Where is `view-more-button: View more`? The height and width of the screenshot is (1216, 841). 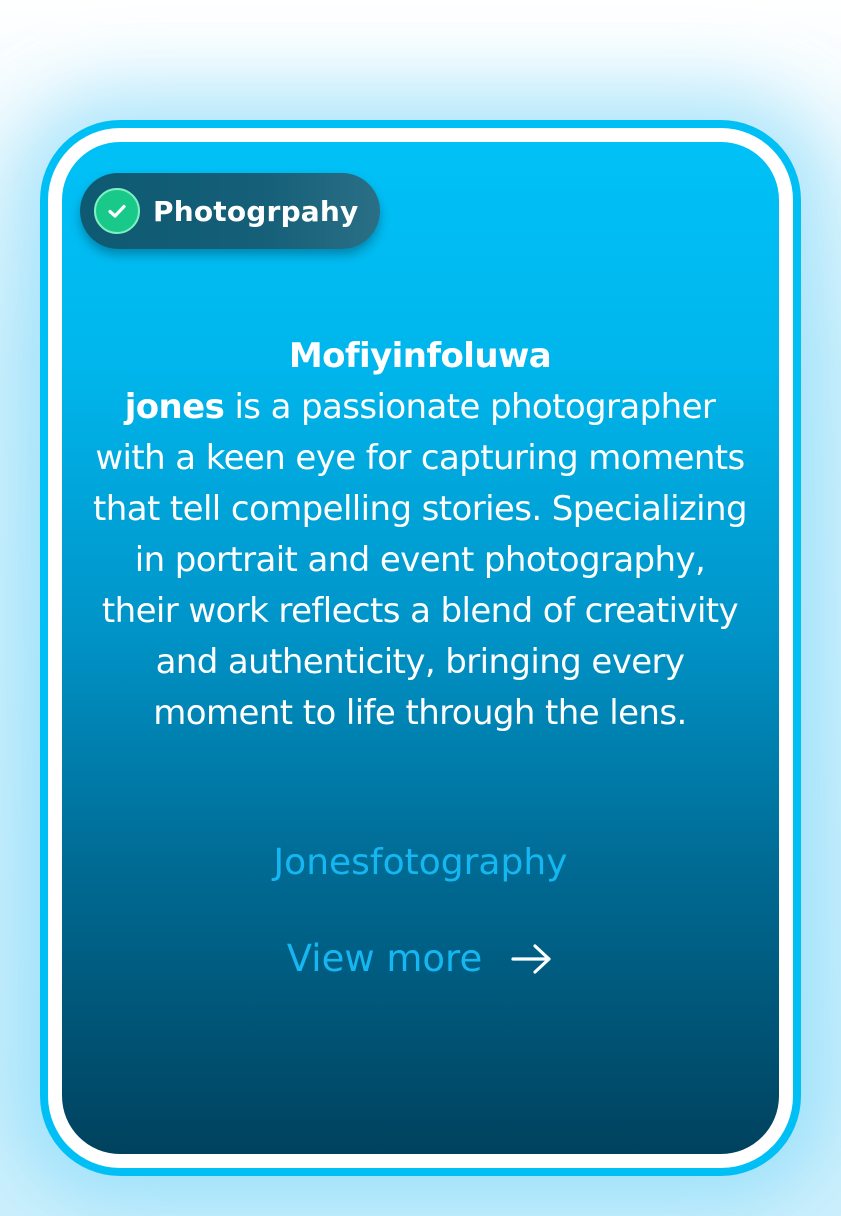 view-more-button: View more is located at coordinates (420, 959).